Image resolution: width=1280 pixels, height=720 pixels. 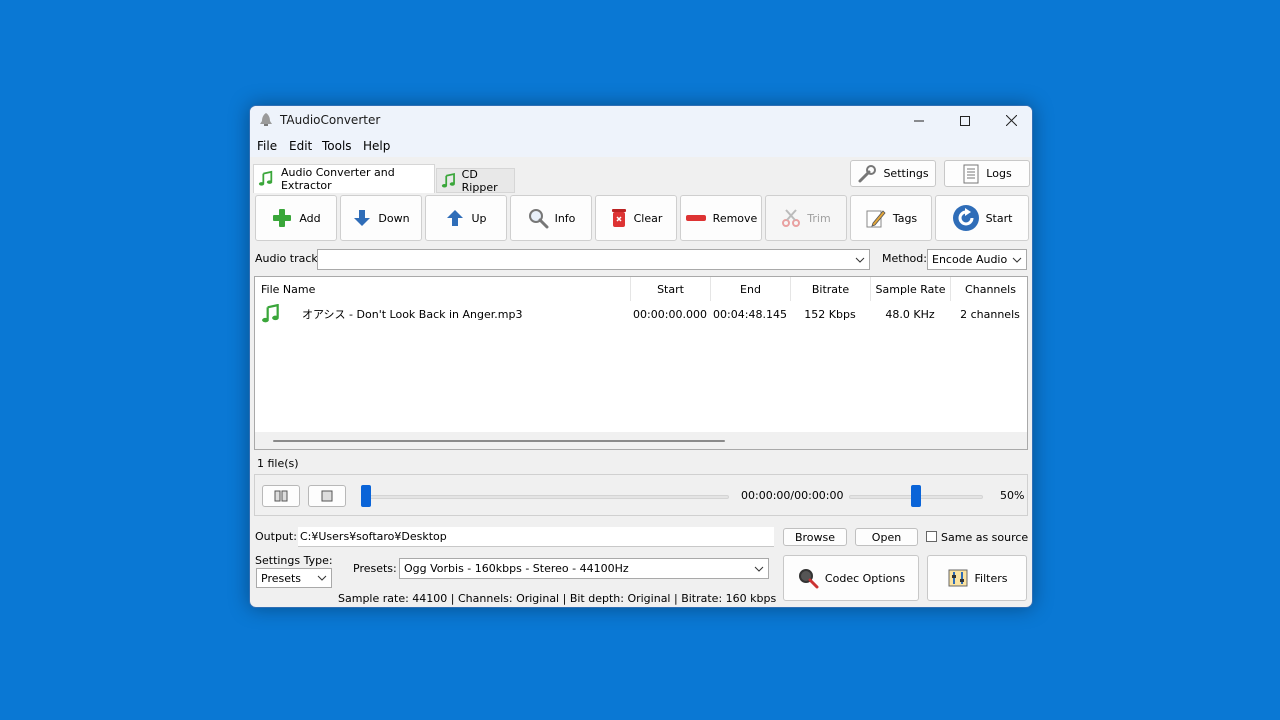 What do you see at coordinates (330, 120) in the screenshot?
I see `window-title: TAudioConverter` at bounding box center [330, 120].